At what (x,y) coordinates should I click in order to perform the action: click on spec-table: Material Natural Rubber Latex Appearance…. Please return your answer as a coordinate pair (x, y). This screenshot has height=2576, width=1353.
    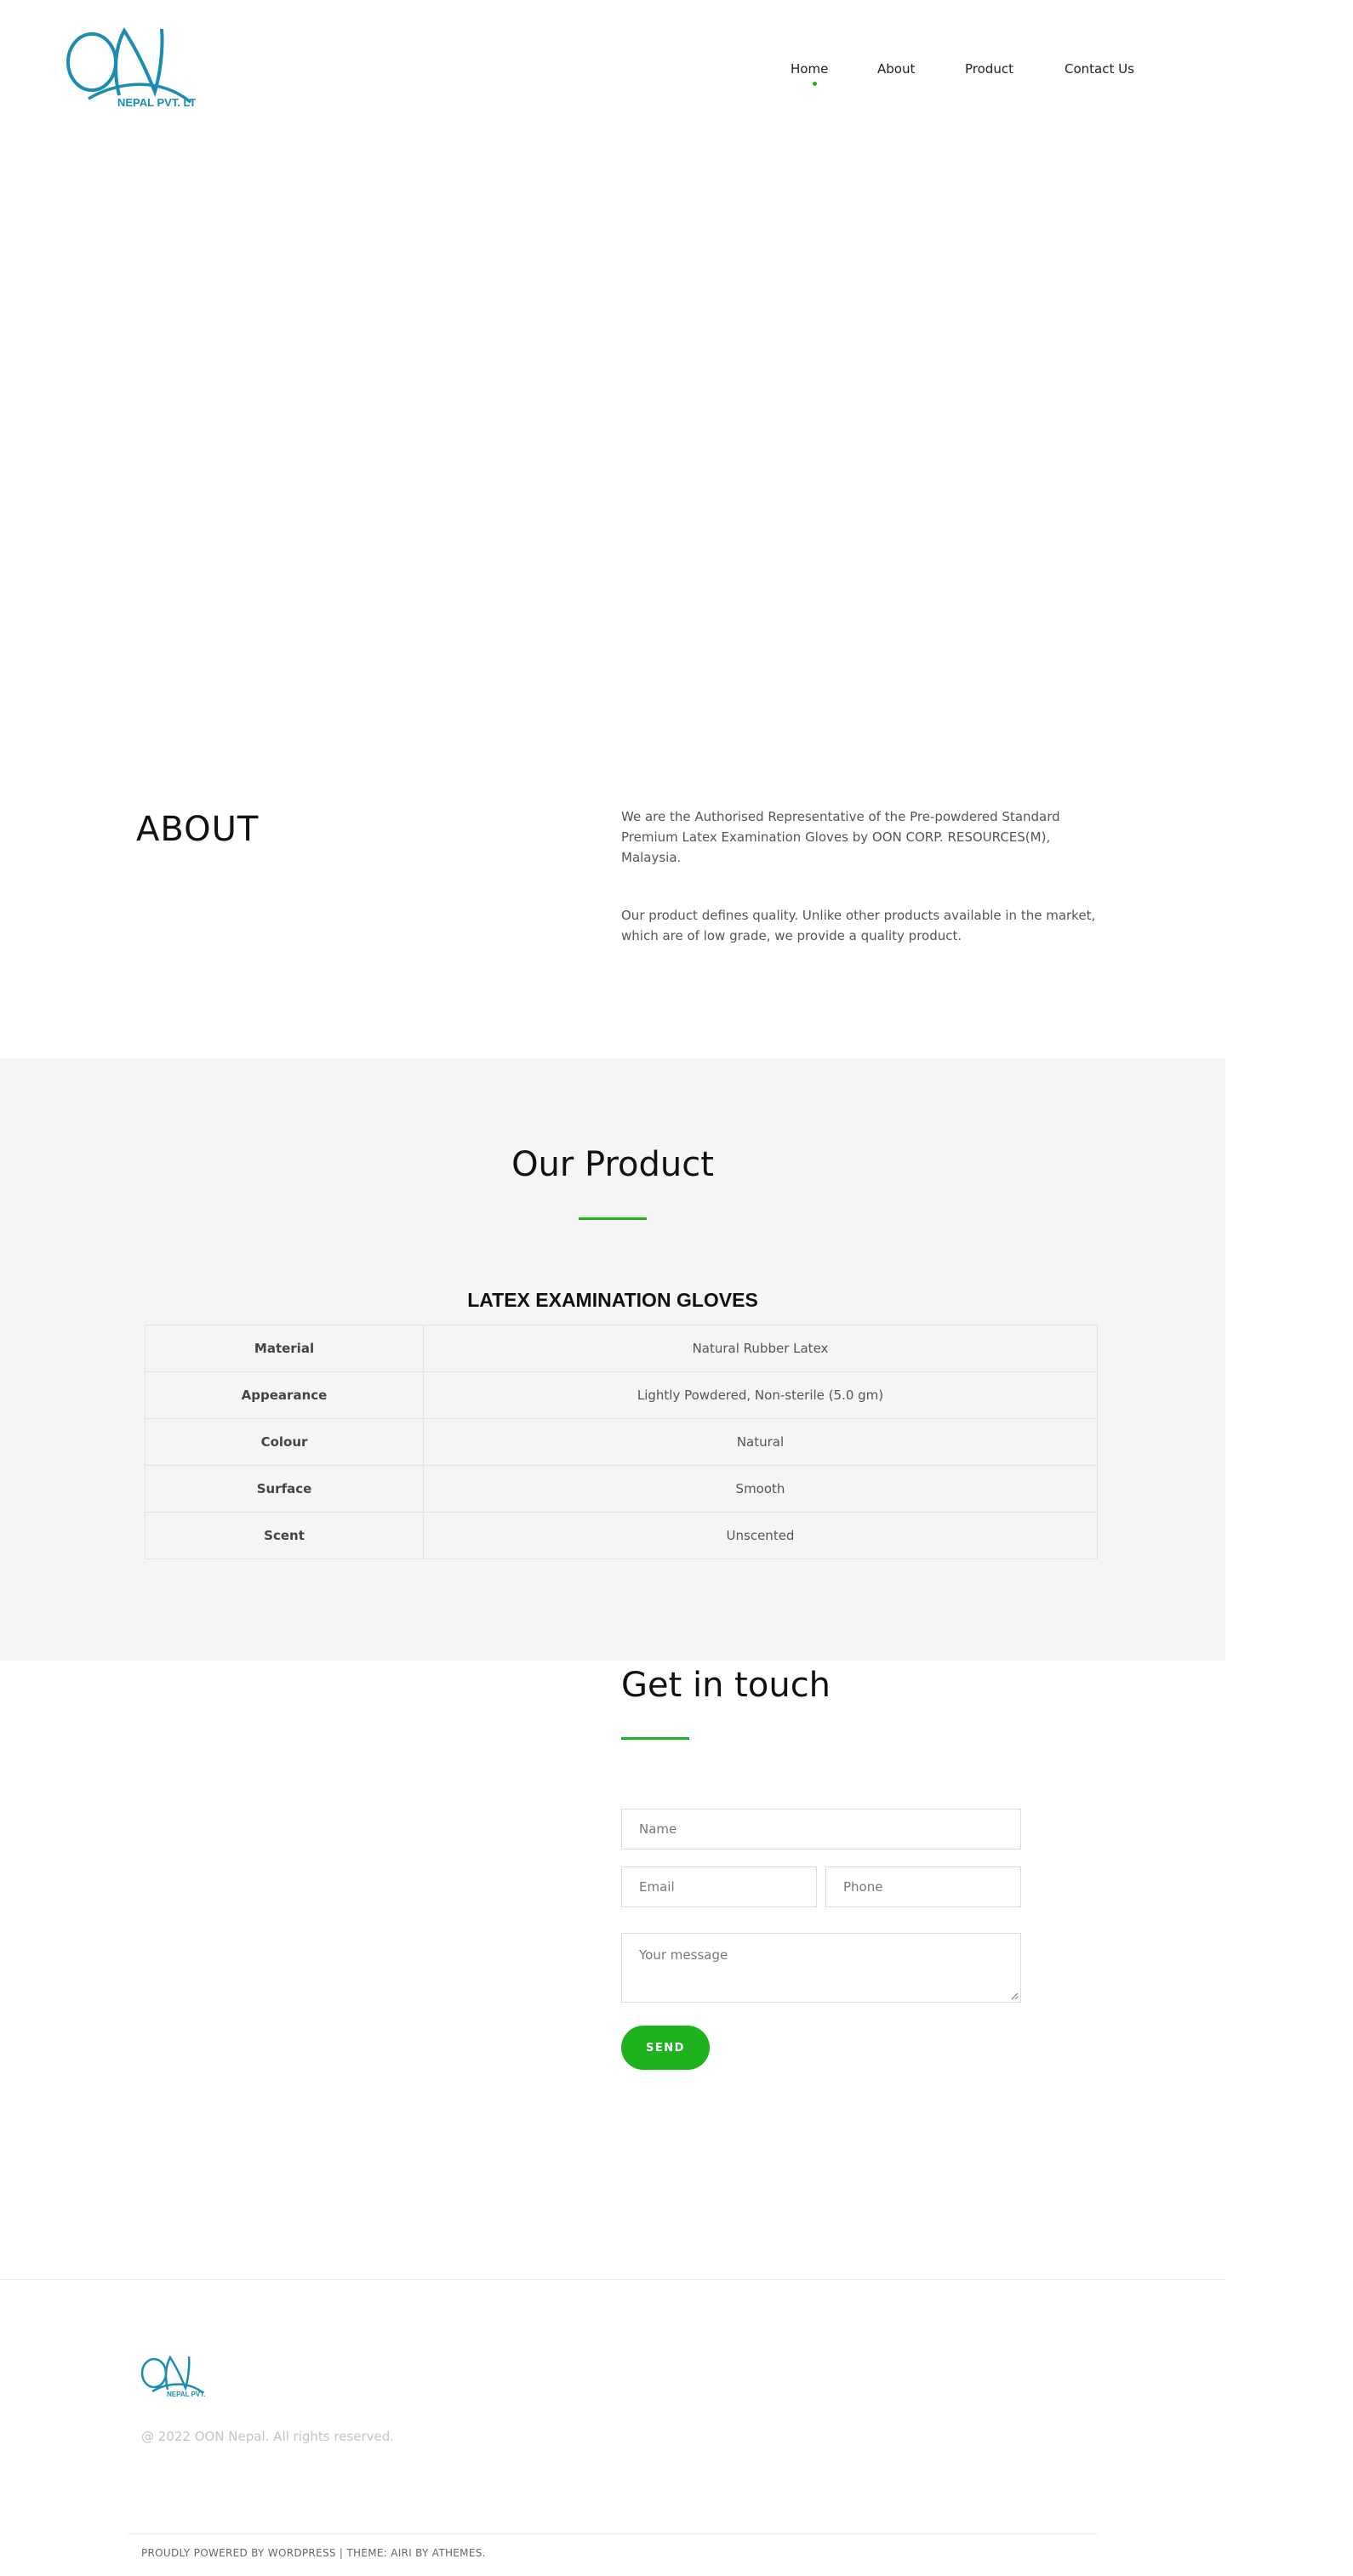
    Looking at the image, I should click on (621, 1442).